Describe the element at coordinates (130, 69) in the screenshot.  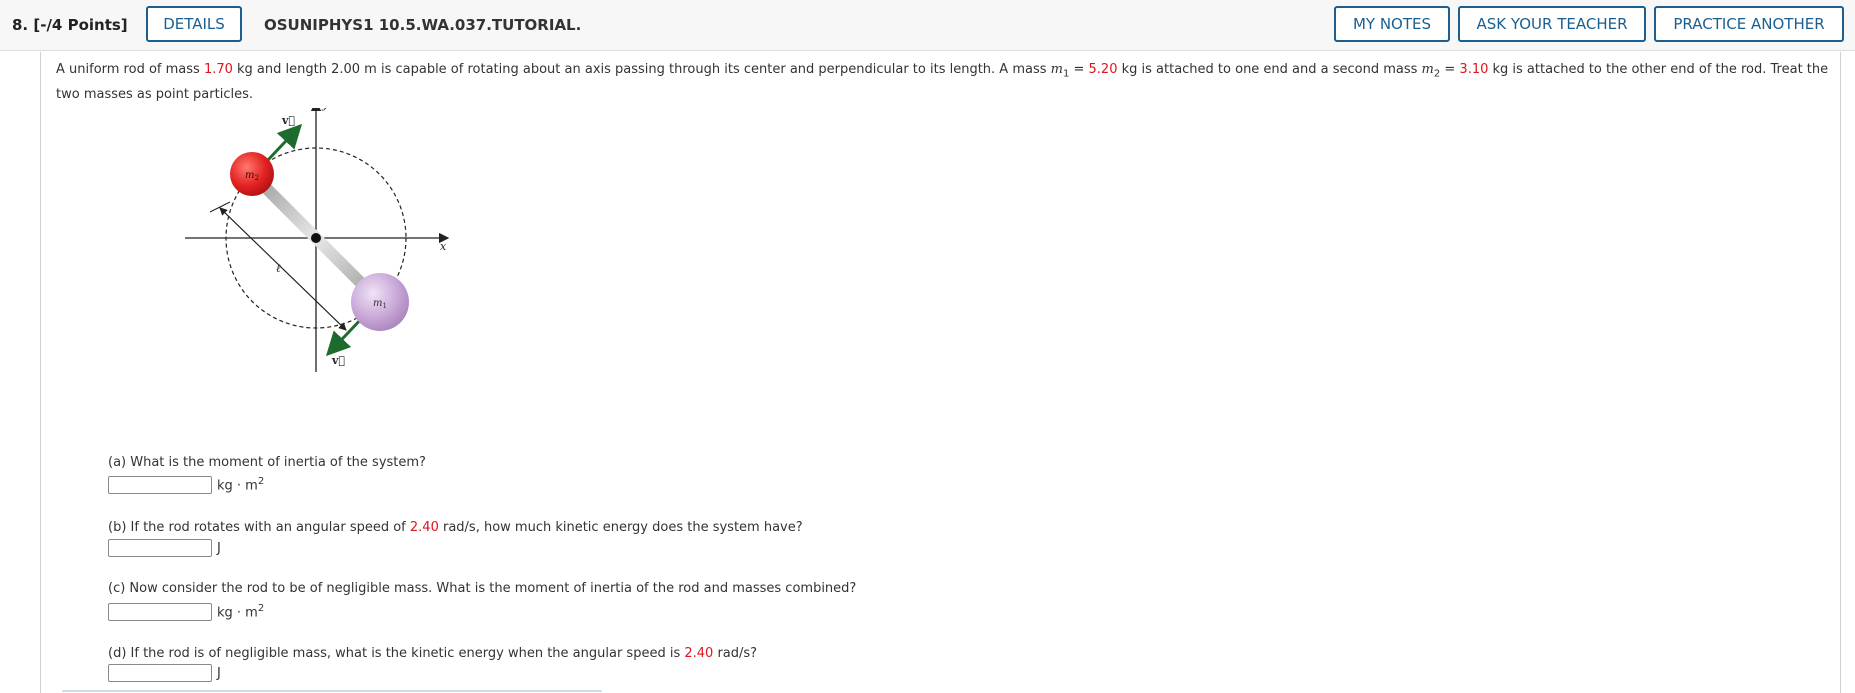
I see `problem-text: A uniform rod of mass` at that location.